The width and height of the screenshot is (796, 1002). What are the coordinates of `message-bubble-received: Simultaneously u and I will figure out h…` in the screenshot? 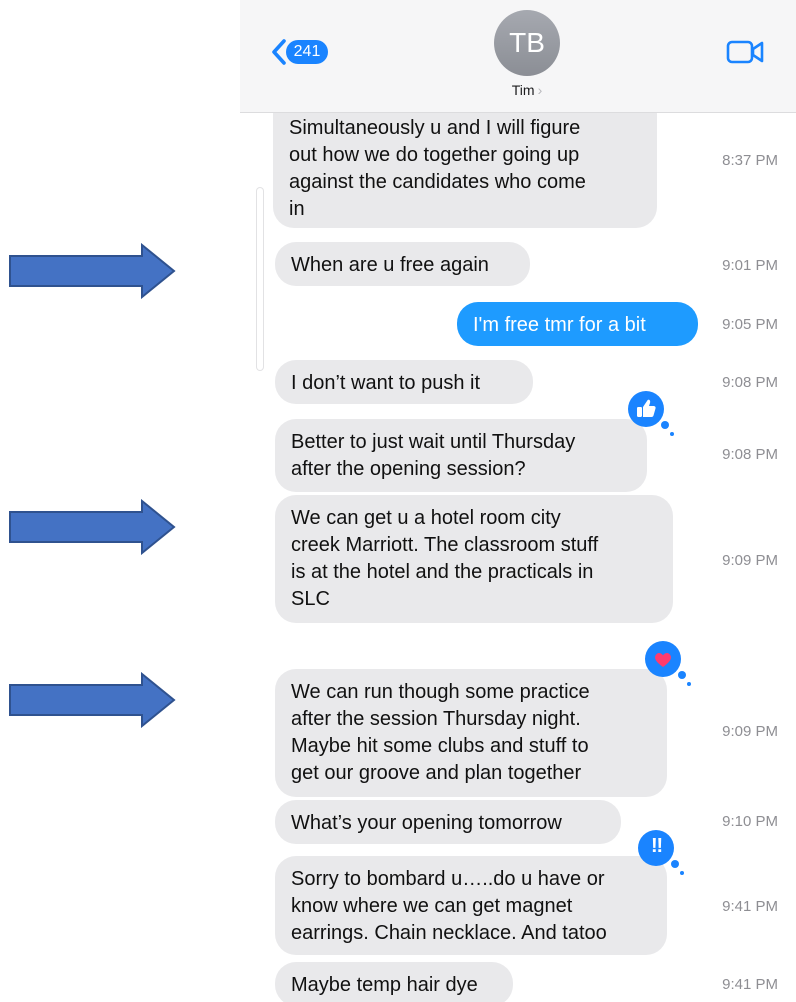 It's located at (462, 161).